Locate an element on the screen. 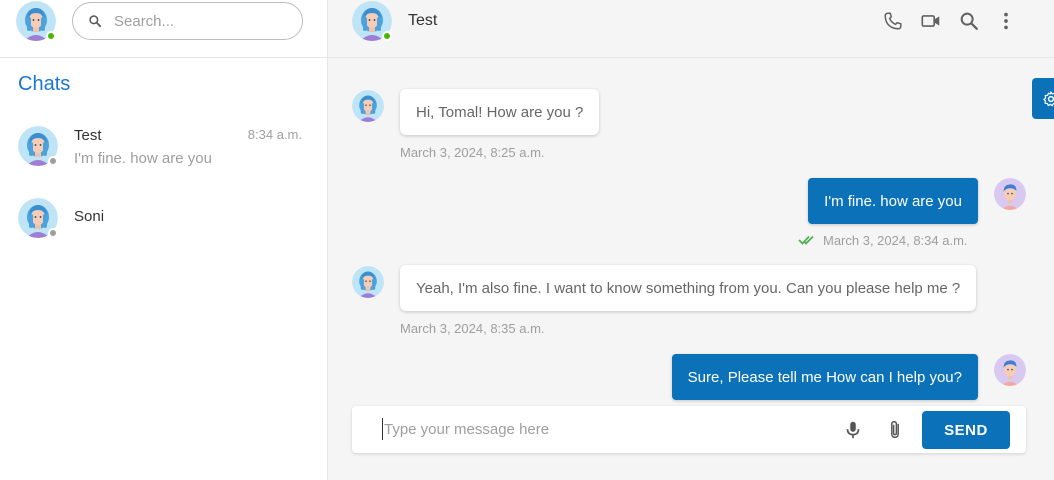 Image resolution: width=1054 pixels, height=480 pixels. attach-file-button is located at coordinates (895, 430).